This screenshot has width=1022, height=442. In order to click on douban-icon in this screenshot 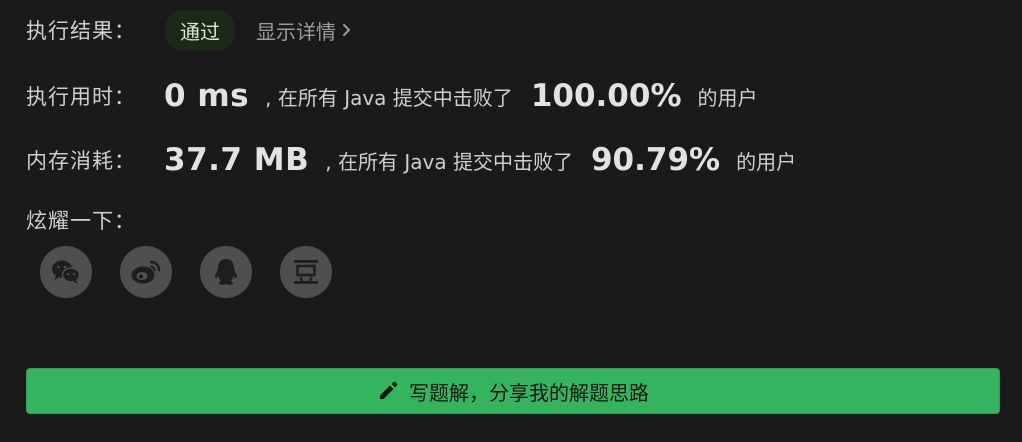, I will do `click(306, 272)`.